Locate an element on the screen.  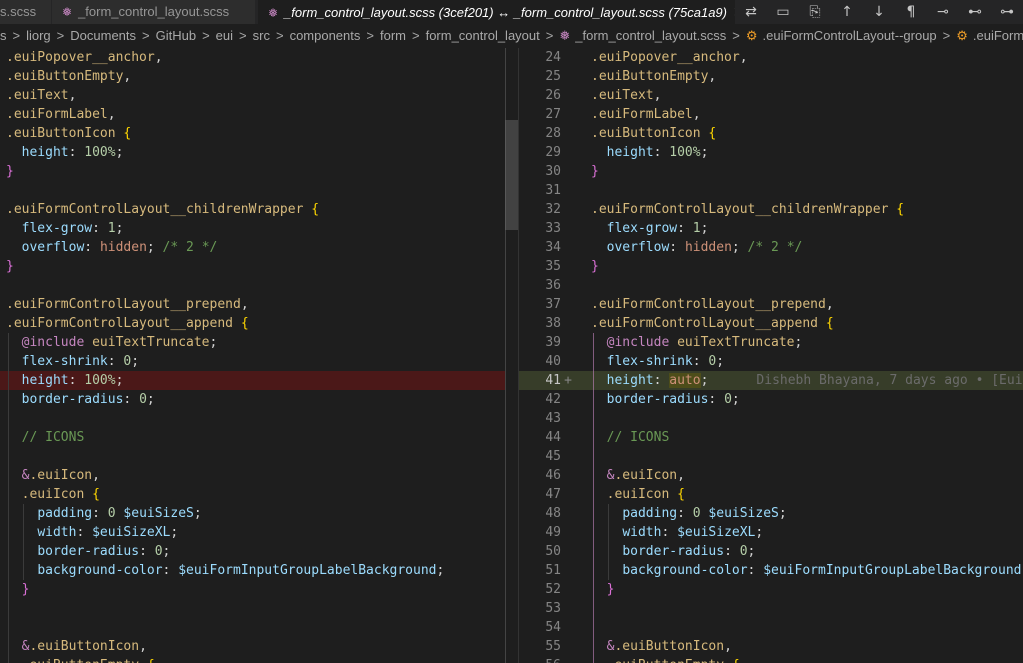
code-line: .euiFormLabel, is located at coordinates (252, 114).